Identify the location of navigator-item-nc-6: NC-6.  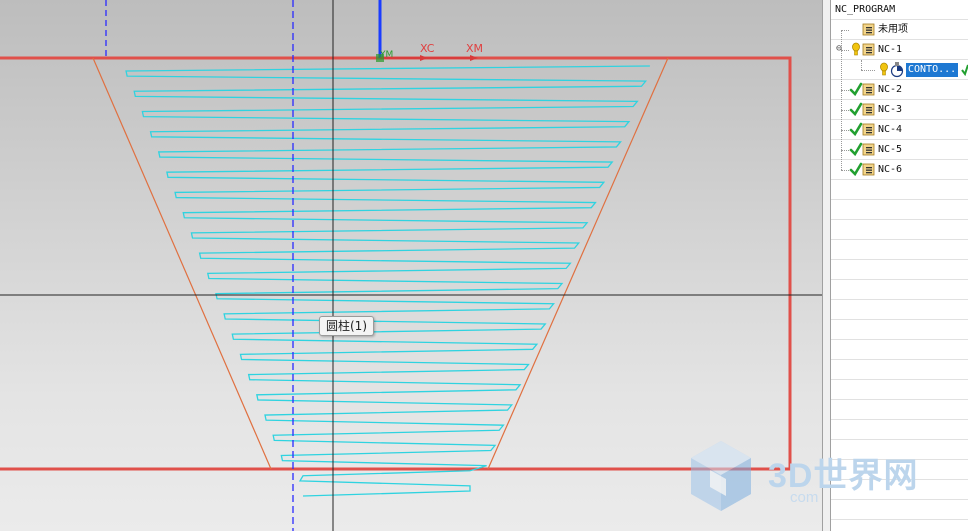
(899, 170).